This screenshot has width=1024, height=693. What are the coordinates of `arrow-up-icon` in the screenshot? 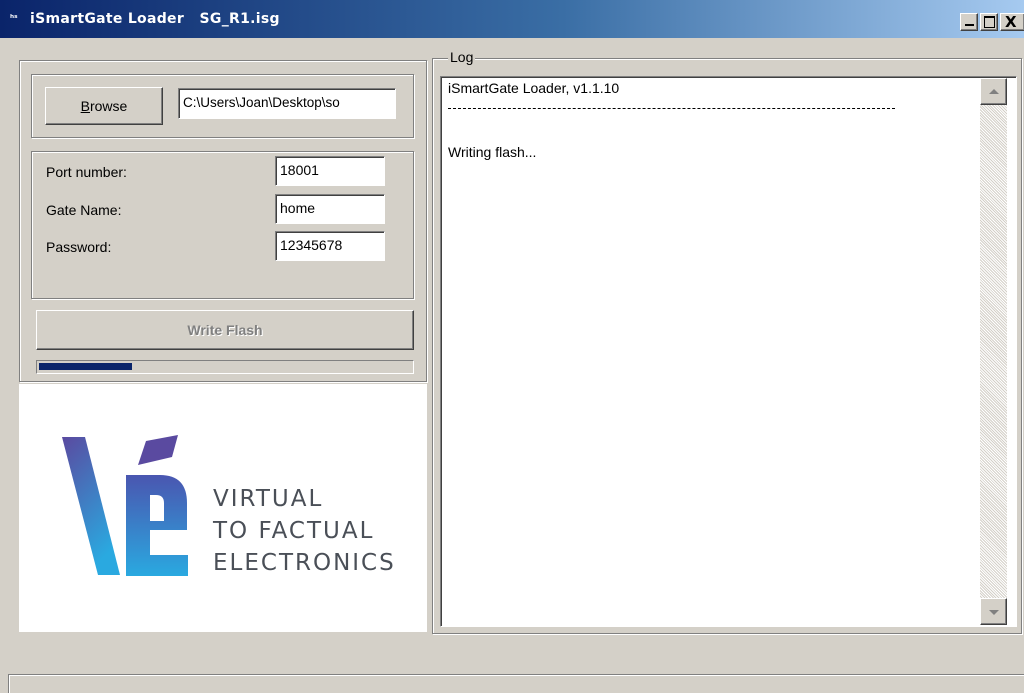 It's located at (994, 91).